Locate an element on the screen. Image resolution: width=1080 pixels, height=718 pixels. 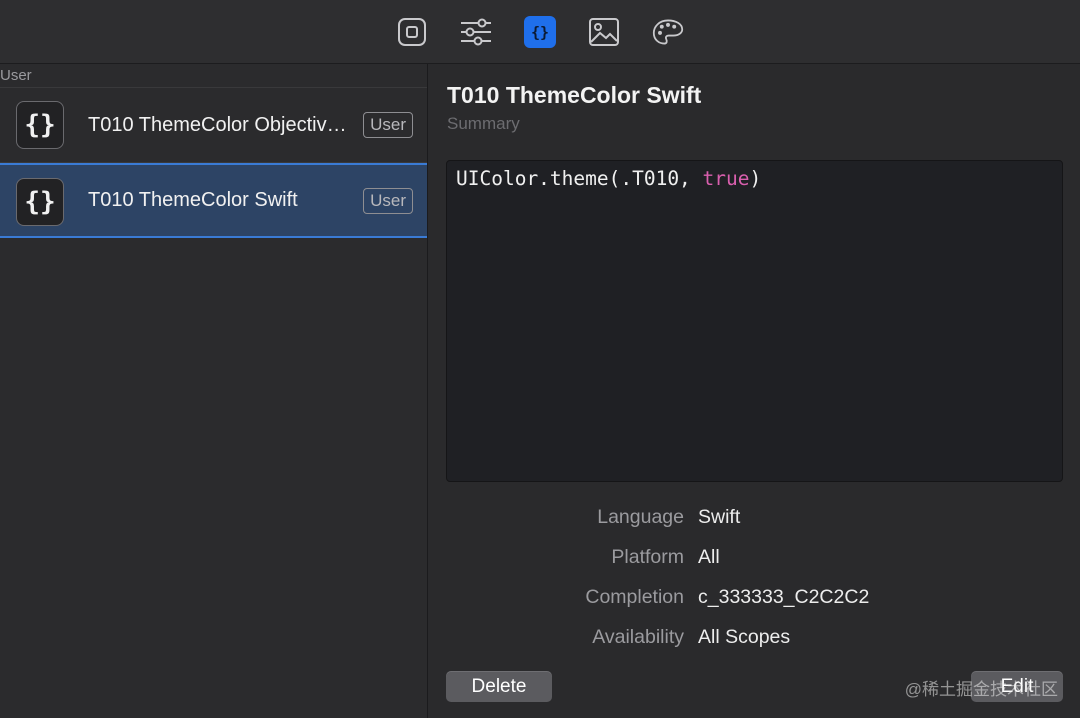
file-template-tab is located at coordinates (412, 32).